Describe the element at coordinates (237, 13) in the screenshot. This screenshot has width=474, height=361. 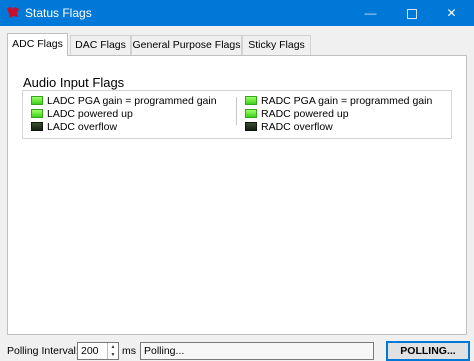
I see `title-bar: Status Flags — ✕` at that location.